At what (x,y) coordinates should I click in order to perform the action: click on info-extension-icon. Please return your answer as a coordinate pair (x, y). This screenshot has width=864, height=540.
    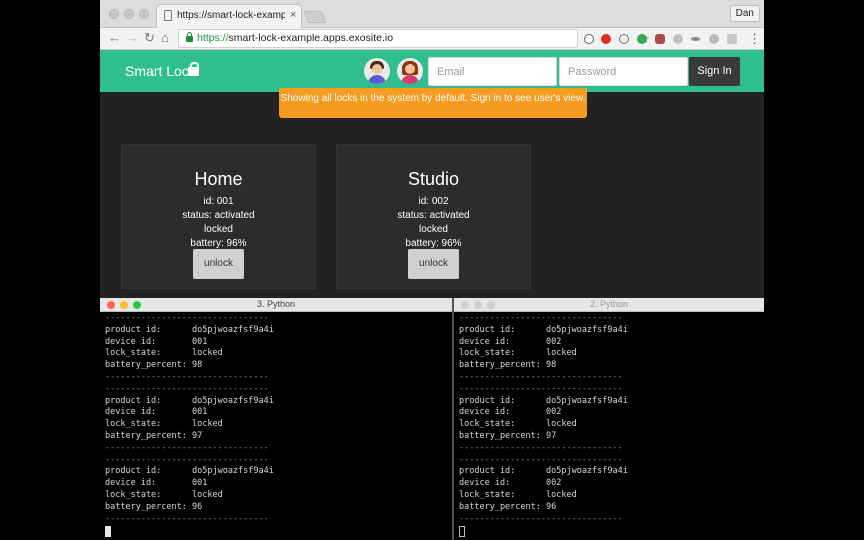
    Looking at the image, I should click on (589, 39).